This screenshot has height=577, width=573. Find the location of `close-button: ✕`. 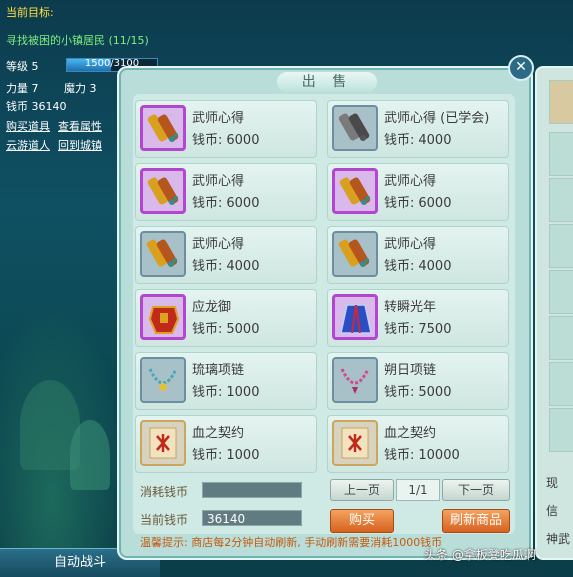

close-button: ✕ is located at coordinates (521, 68).